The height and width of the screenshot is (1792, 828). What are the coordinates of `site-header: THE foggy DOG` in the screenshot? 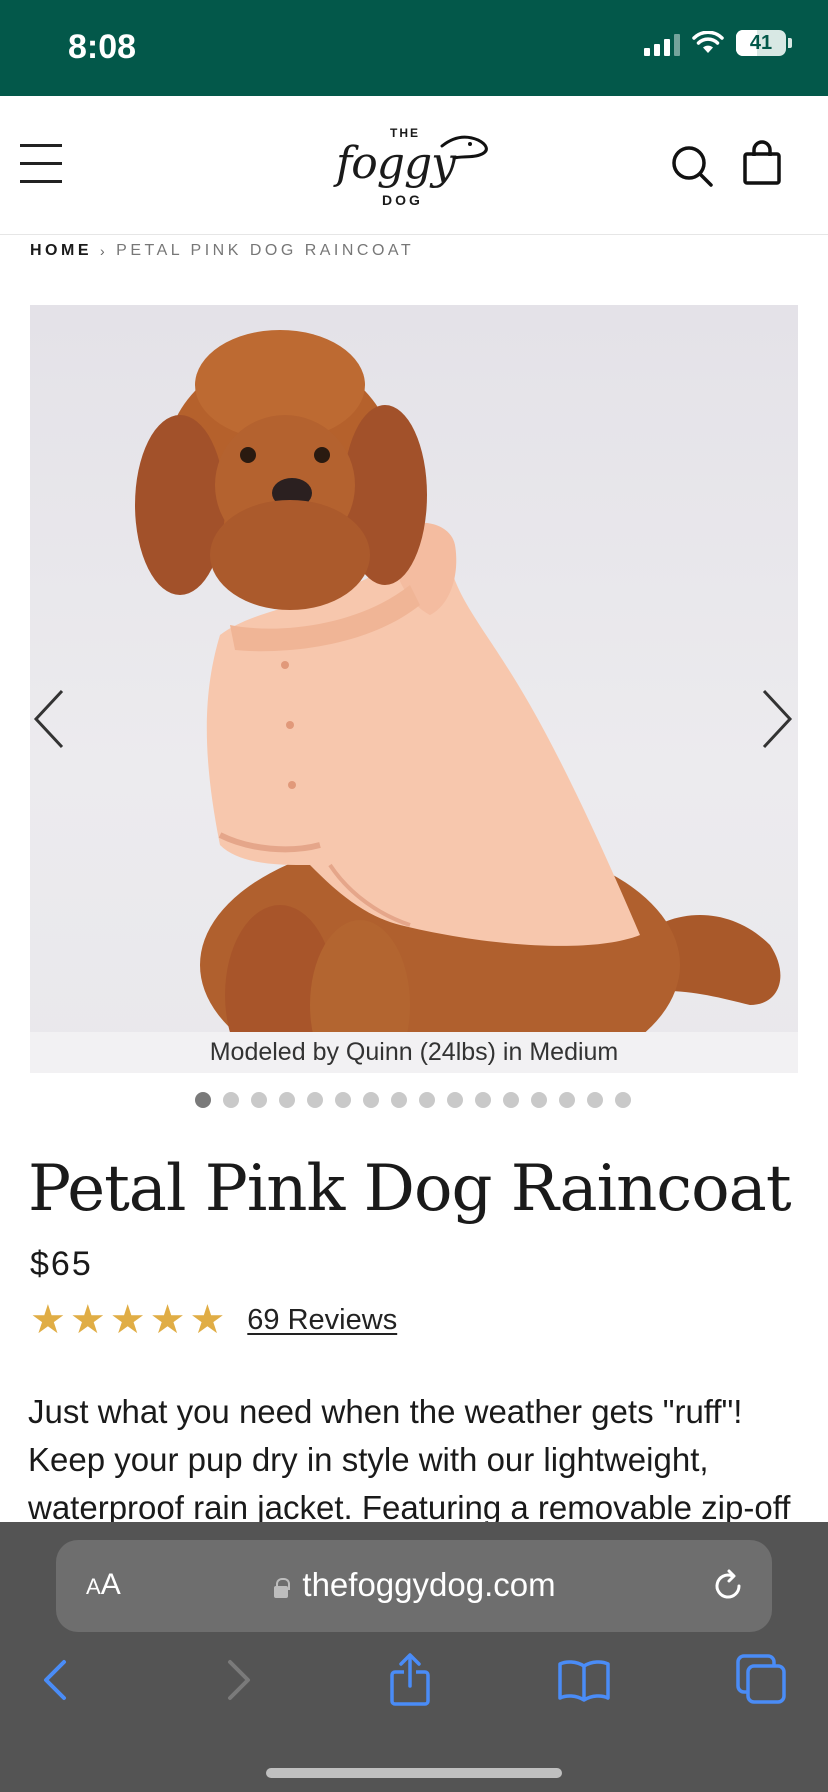 It's located at (414, 165).